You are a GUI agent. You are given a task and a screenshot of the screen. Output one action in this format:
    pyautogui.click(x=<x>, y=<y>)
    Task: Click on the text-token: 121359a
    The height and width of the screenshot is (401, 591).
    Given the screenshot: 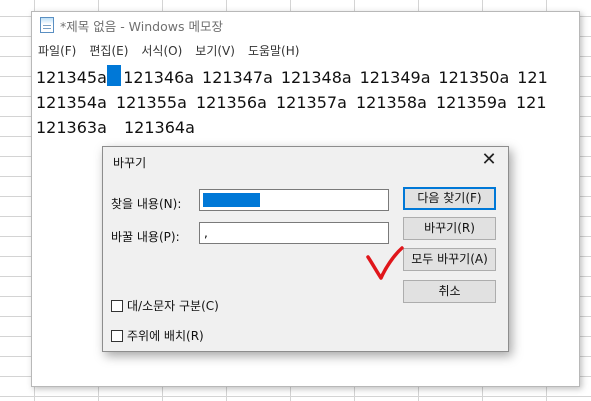 What is the action you would take?
    pyautogui.click(x=471, y=102)
    